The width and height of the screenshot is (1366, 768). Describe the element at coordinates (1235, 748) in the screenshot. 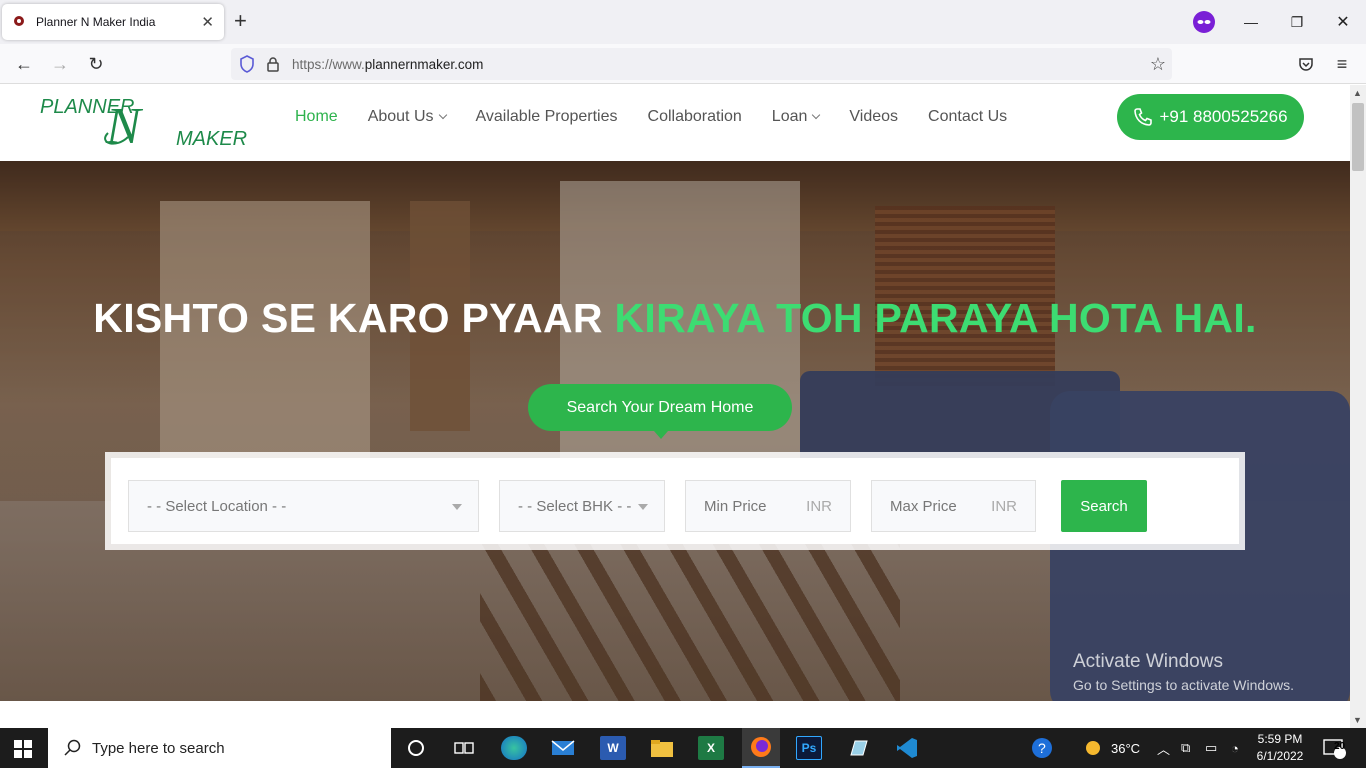

I see `wifi-icon: ◔` at that location.